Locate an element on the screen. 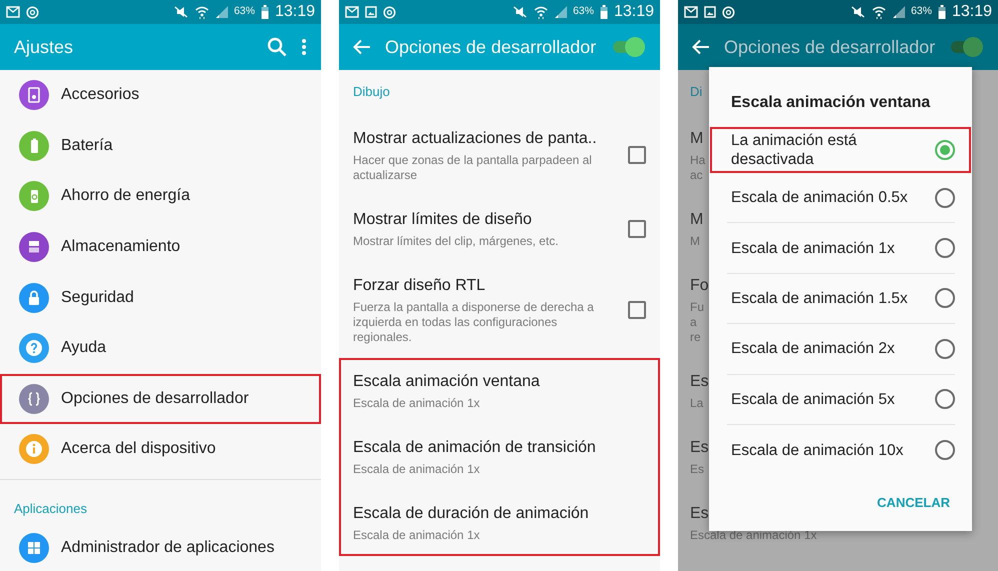  setting-row: Escala animación ventana Escala de animación 1x is located at coordinates (499, 391).